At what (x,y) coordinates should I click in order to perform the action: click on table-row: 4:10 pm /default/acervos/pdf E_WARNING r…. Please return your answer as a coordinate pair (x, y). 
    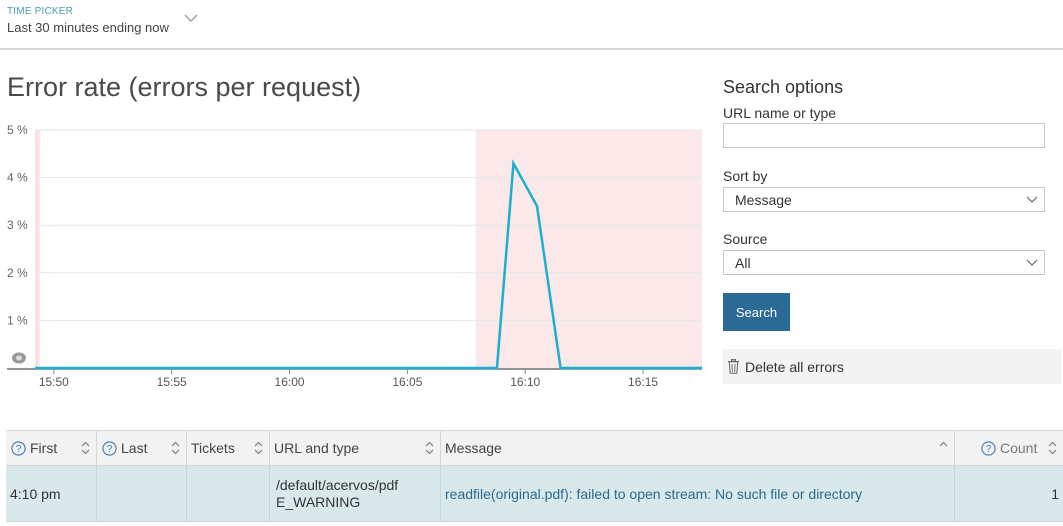
    Looking at the image, I should click on (534, 494).